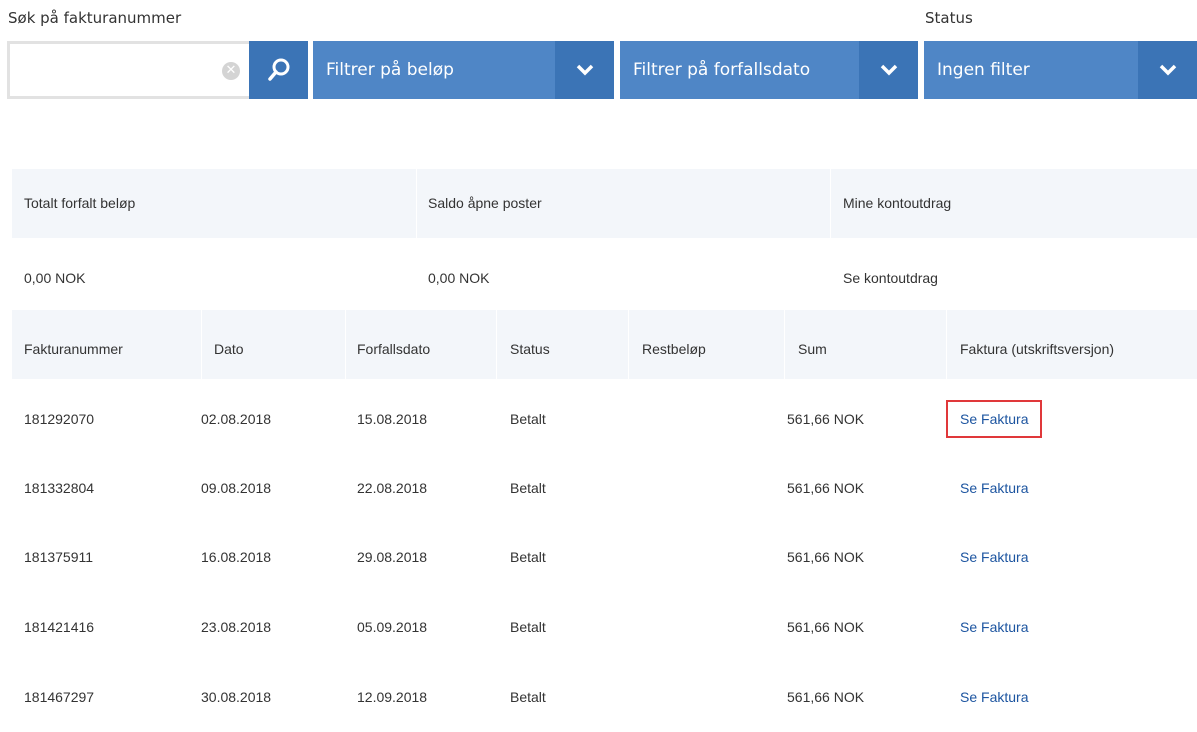 The height and width of the screenshot is (732, 1197). What do you see at coordinates (393, 344) in the screenshot?
I see `column-header-due-date: Forfallsdato` at bounding box center [393, 344].